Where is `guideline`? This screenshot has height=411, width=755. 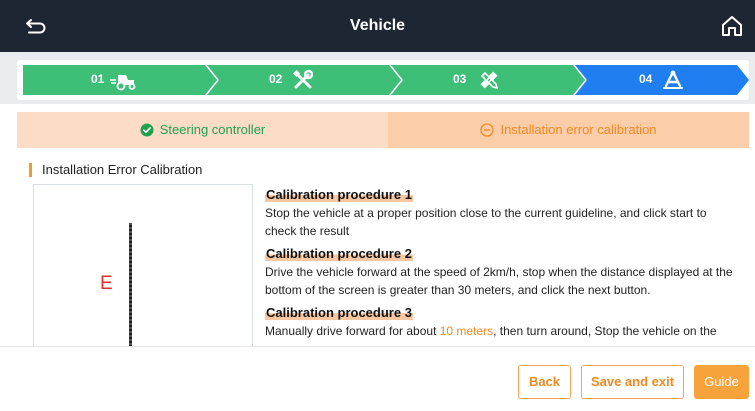
guideline is located at coordinates (130, 285).